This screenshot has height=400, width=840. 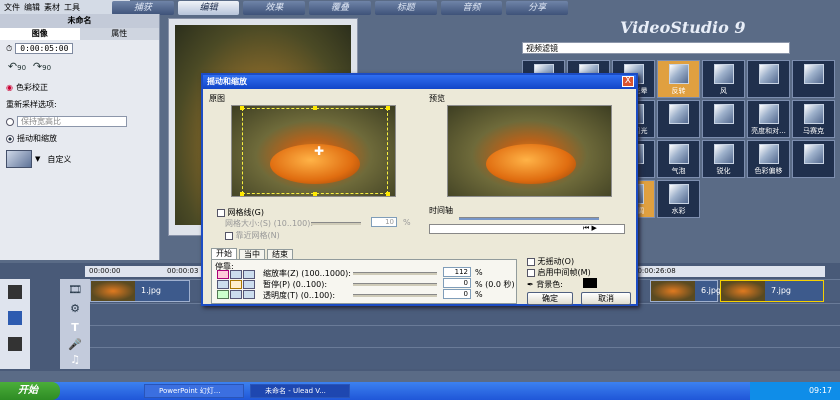 What do you see at coordinates (12, 7) in the screenshot?
I see `menu-file: 文件` at bounding box center [12, 7].